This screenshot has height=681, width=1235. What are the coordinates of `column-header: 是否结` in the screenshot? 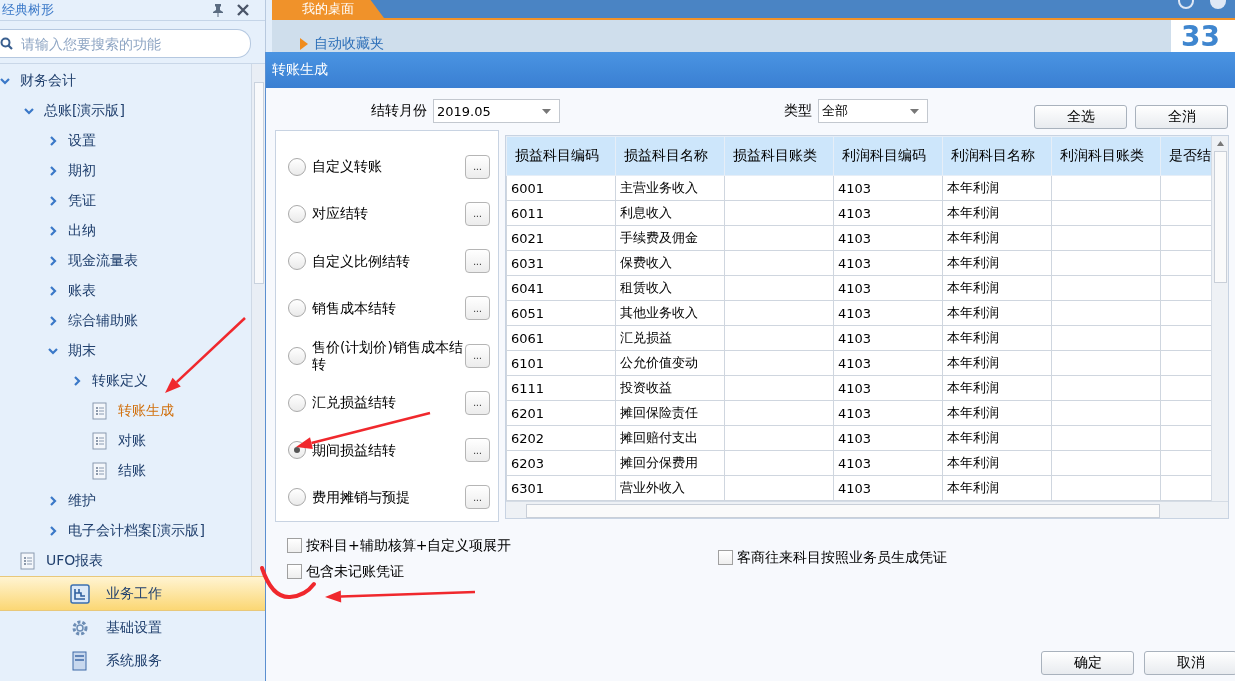 It's located at (1186, 156).